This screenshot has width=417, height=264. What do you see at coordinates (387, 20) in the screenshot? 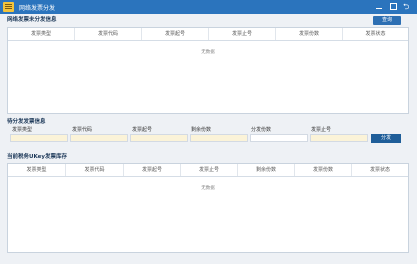
I see `query-button: 查询` at bounding box center [387, 20].